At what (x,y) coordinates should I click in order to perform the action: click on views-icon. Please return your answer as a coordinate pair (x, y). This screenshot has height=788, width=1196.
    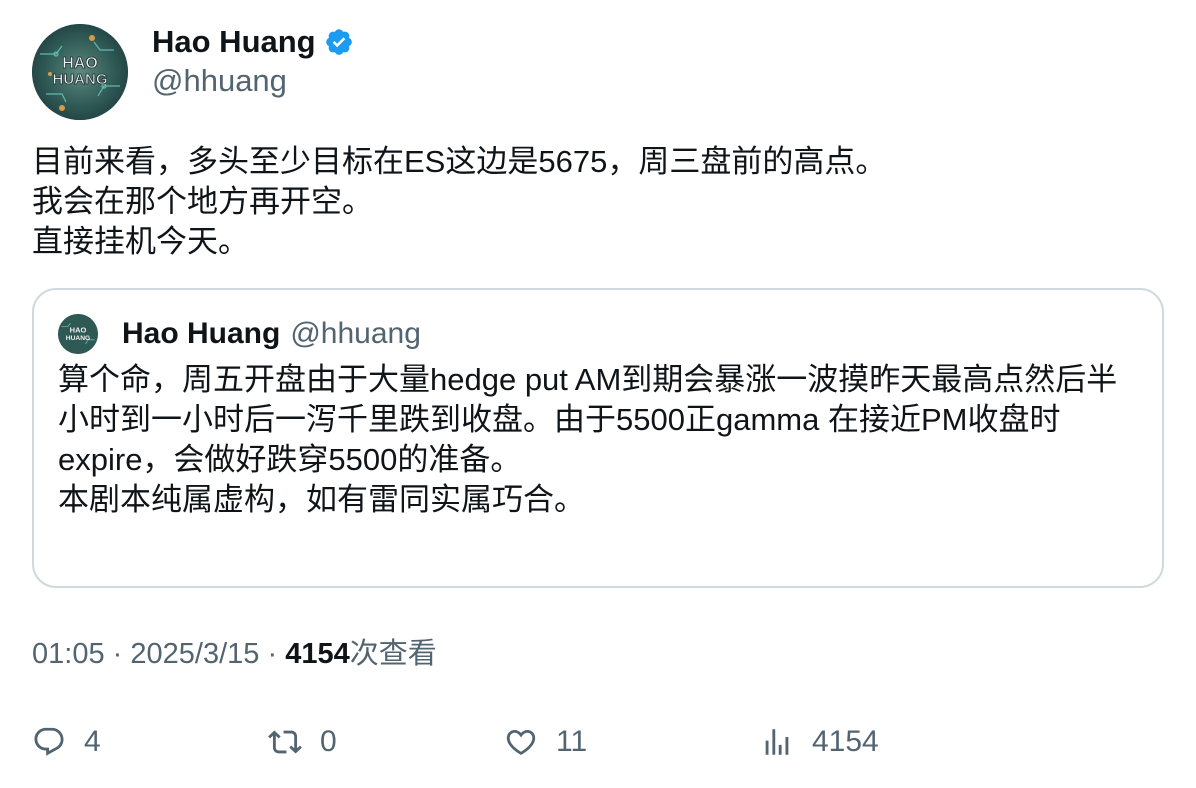
    Looking at the image, I should click on (777, 742).